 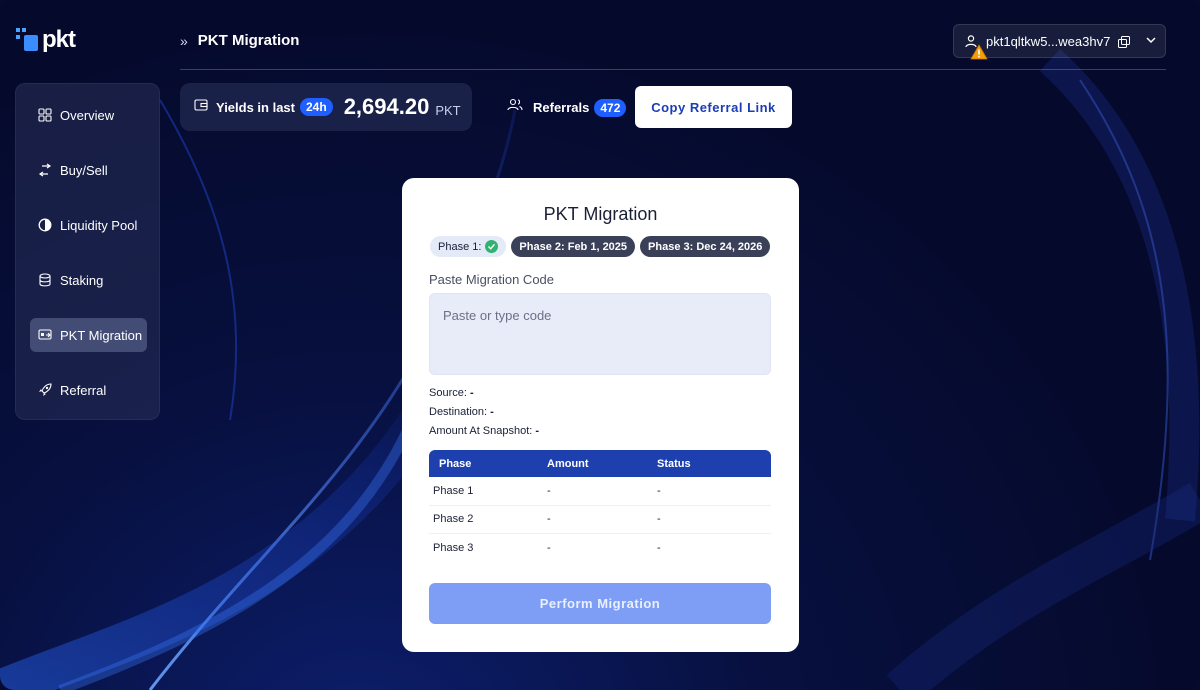 What do you see at coordinates (59, 39) in the screenshot?
I see `logo-text: pkt` at bounding box center [59, 39].